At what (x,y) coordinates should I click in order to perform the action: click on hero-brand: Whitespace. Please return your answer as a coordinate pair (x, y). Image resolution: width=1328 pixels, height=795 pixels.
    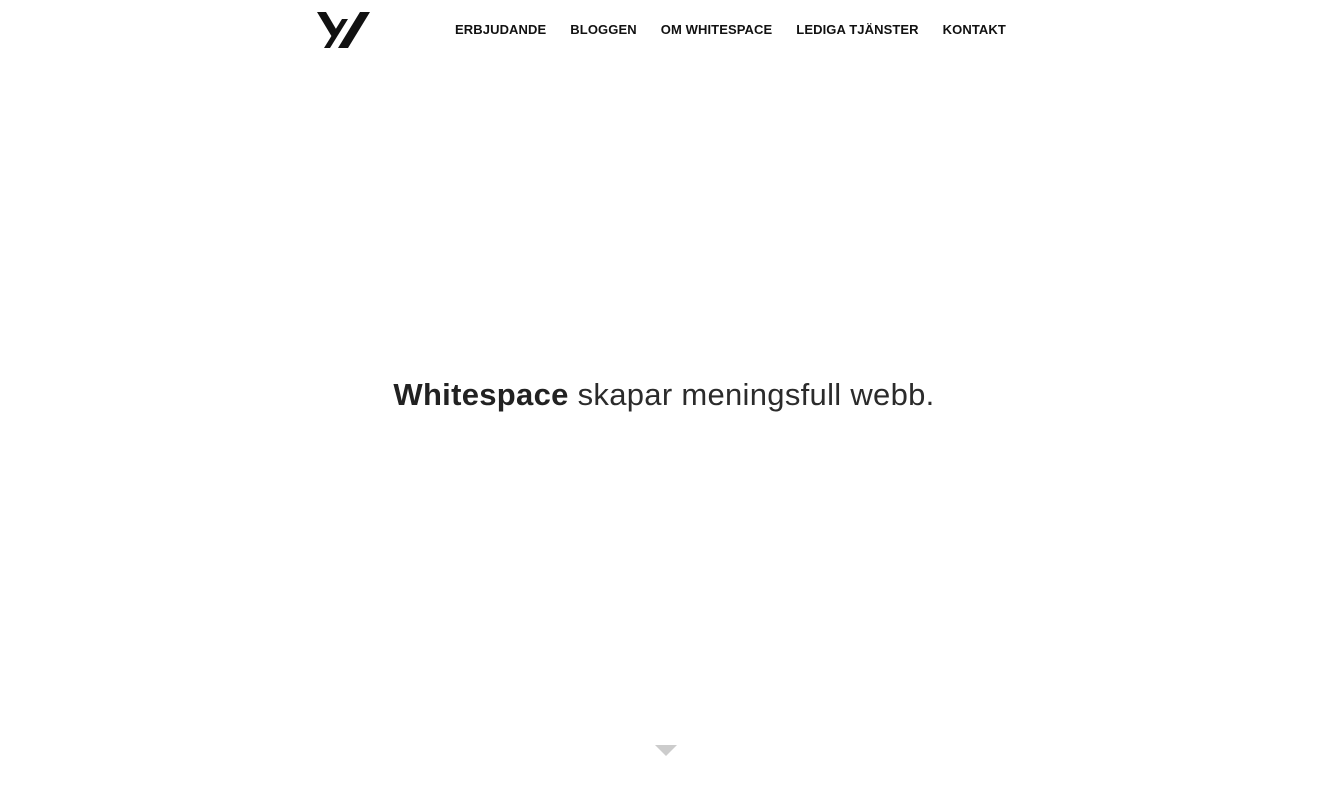
    Looking at the image, I should click on (481, 394).